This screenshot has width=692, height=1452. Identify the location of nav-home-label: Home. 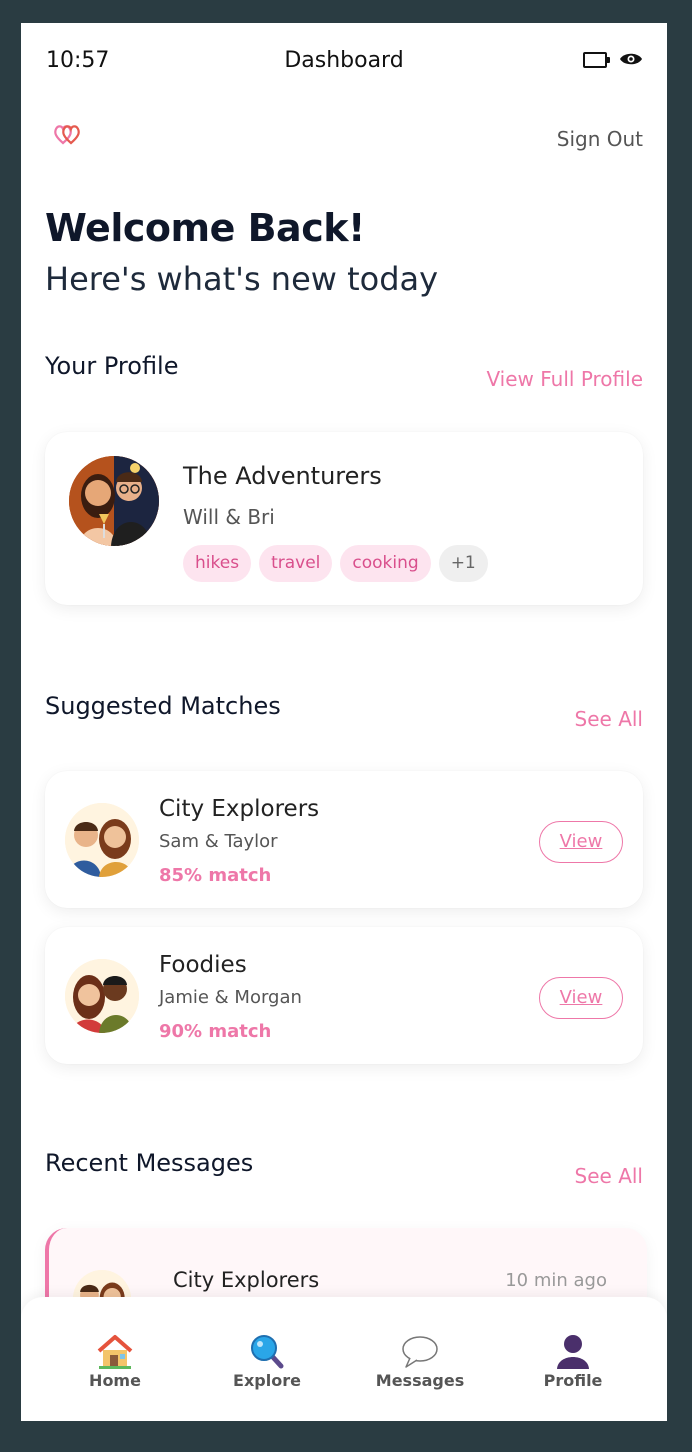
(115, 1380).